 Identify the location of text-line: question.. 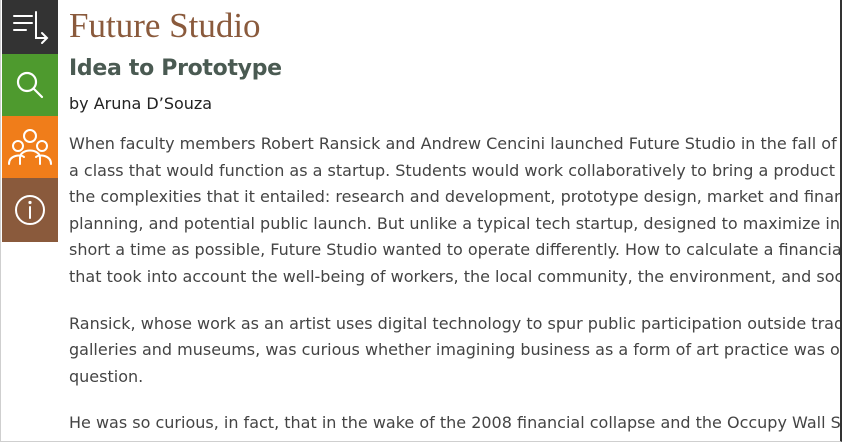
(106, 376).